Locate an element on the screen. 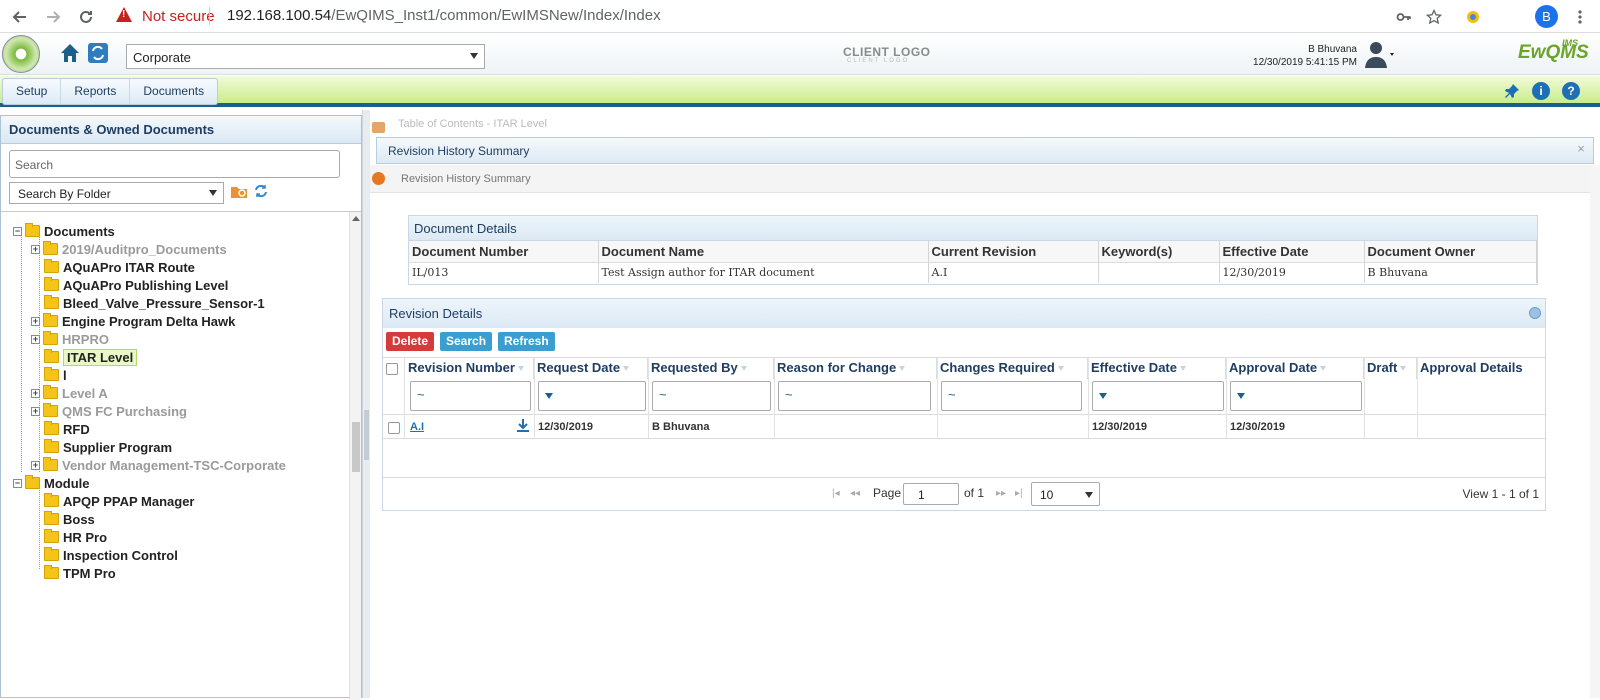  collapse-icon is located at coordinates (1535, 313).